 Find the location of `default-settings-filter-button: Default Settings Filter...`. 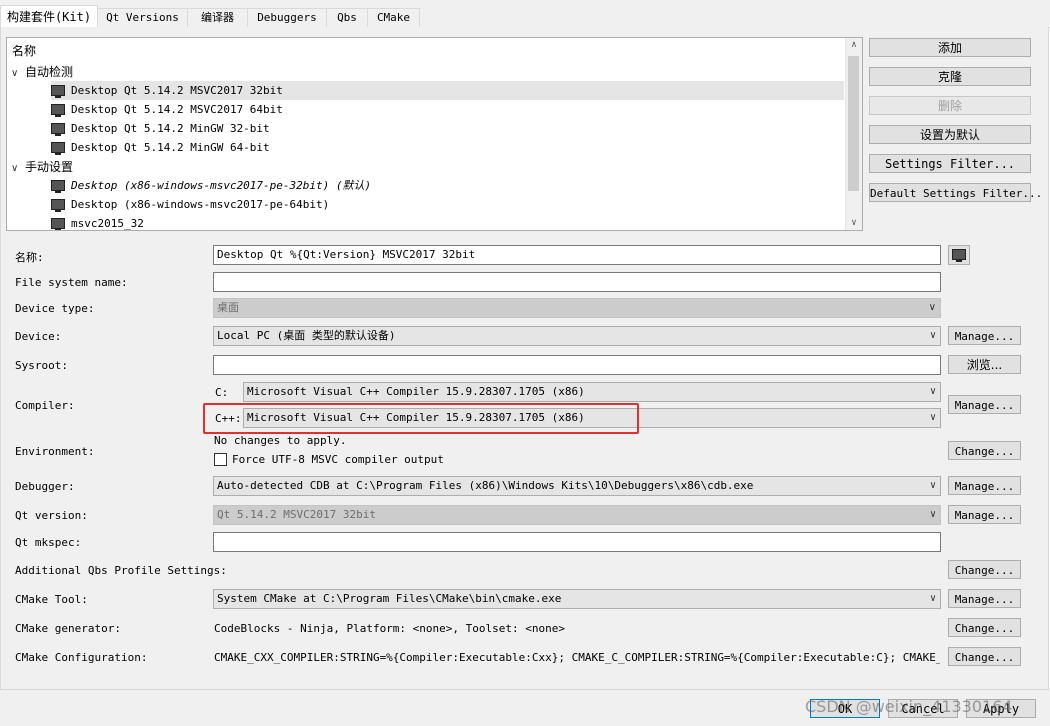

default-settings-filter-button: Default Settings Filter... is located at coordinates (955, 192).